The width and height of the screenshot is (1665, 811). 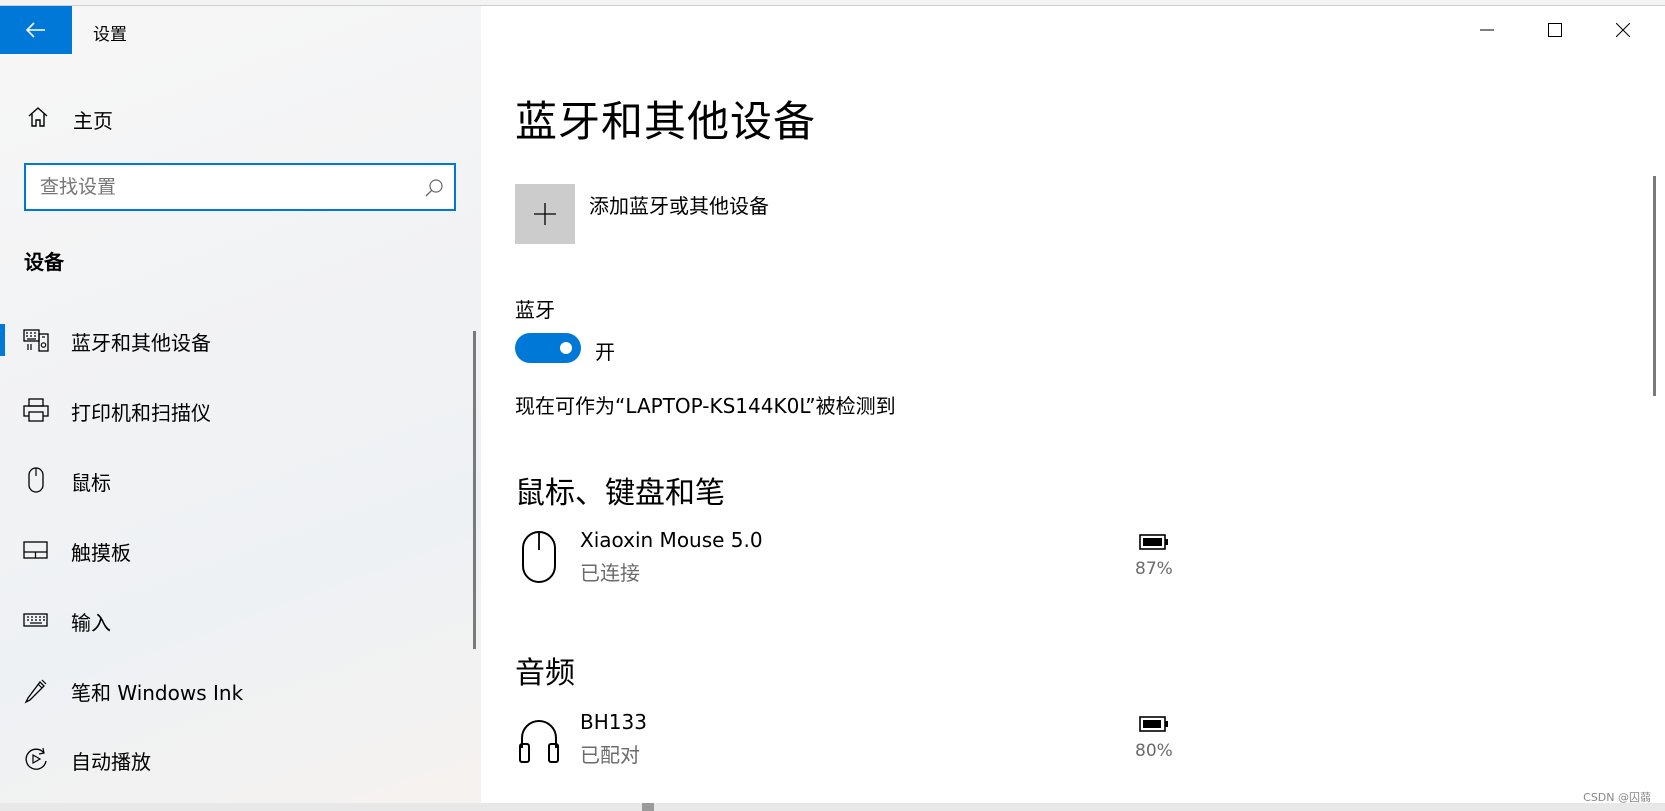 I want to click on search-box, so click(x=240, y=187).